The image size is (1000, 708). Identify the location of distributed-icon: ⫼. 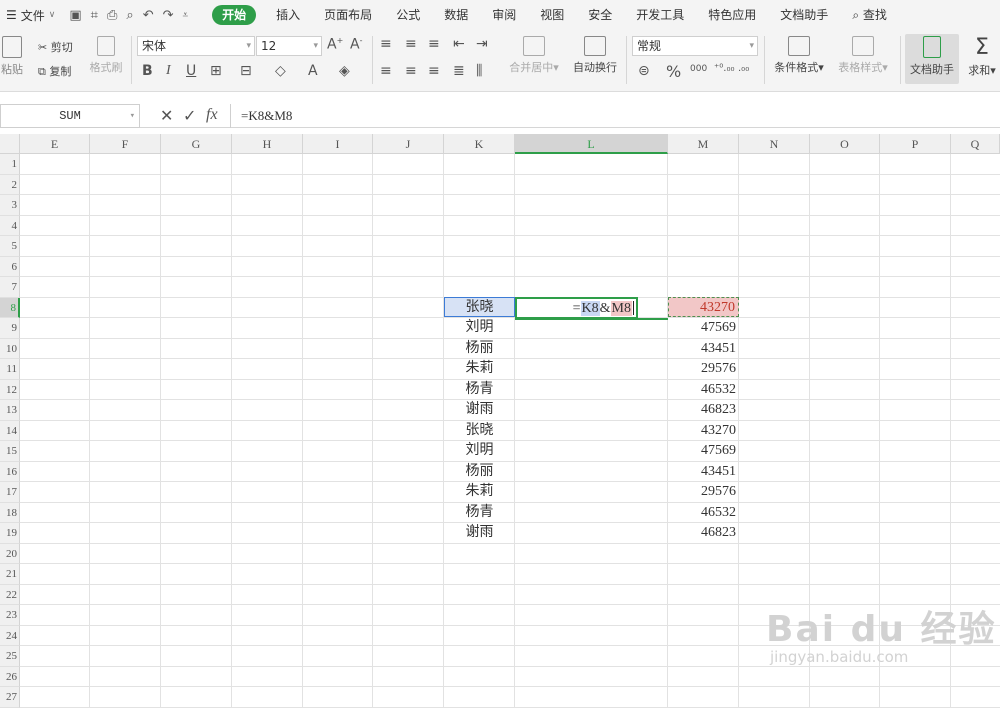
(479, 71).